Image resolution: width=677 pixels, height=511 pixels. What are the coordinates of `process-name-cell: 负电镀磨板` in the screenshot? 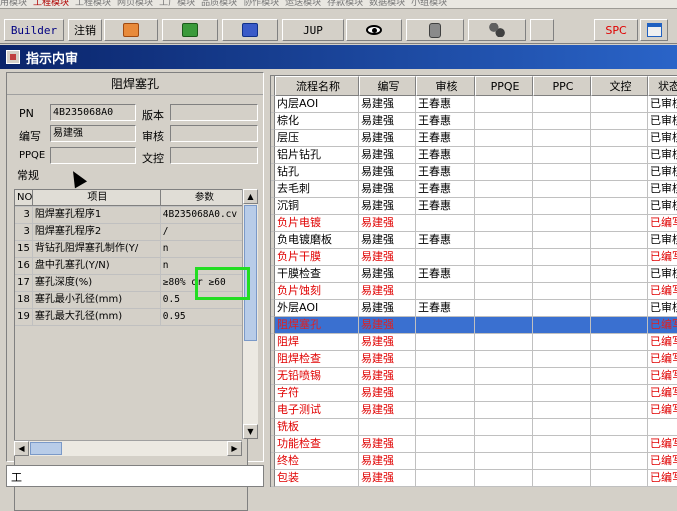 It's located at (317, 240).